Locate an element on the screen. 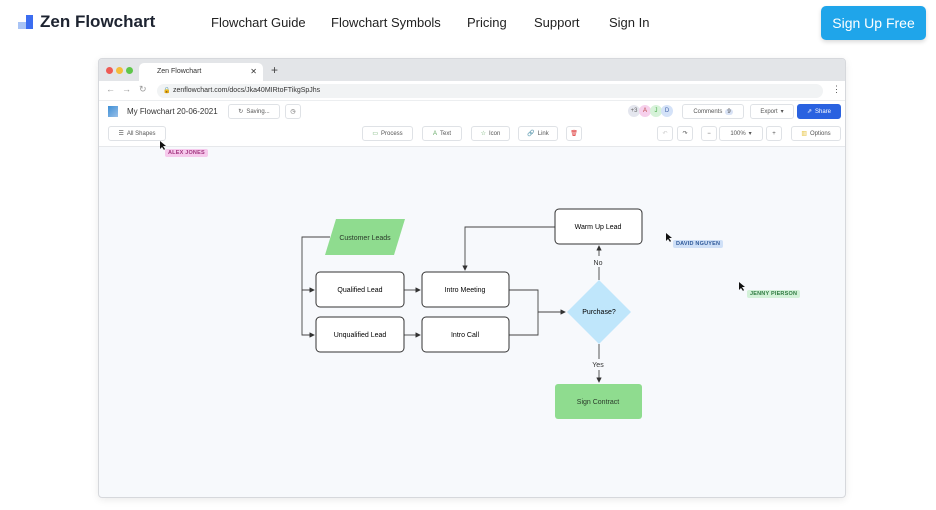 This screenshot has width=936, height=510. svg-text: Sign Contract is located at coordinates (598, 402).